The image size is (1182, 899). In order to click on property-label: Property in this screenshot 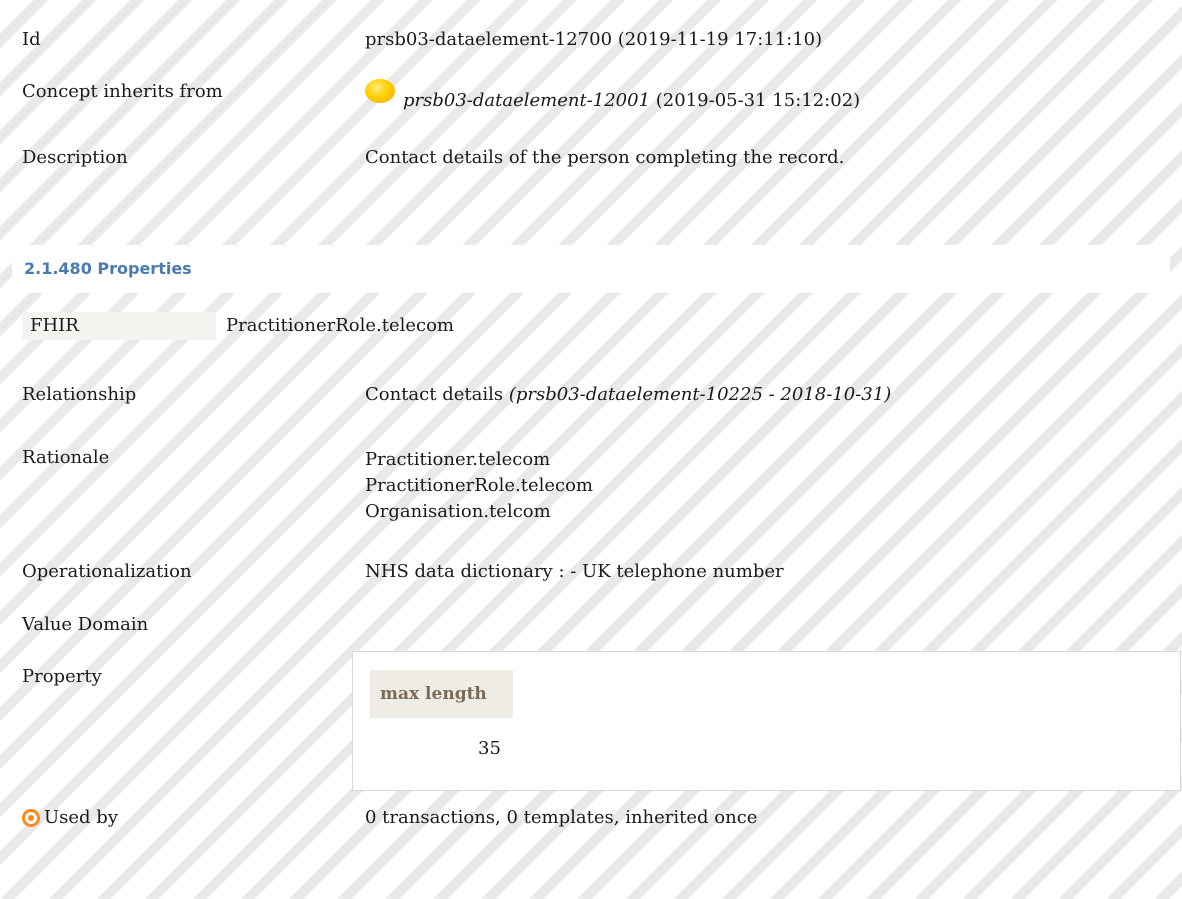, I will do `click(62, 676)`.